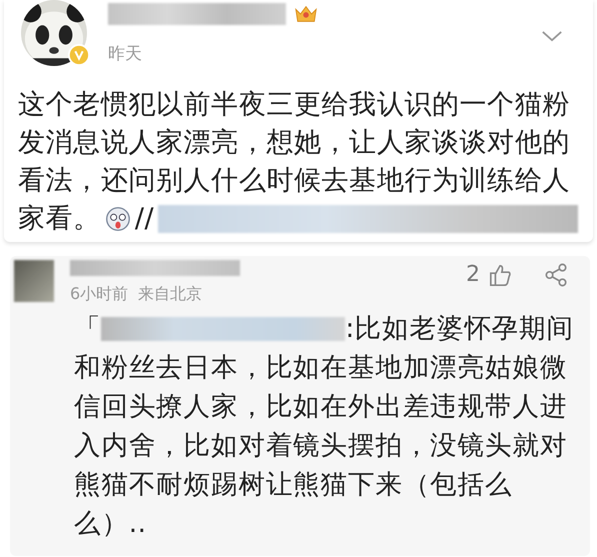 The height and width of the screenshot is (557, 597). What do you see at coordinates (170, 294) in the screenshot?
I see `comment-location: 来自北京` at bounding box center [170, 294].